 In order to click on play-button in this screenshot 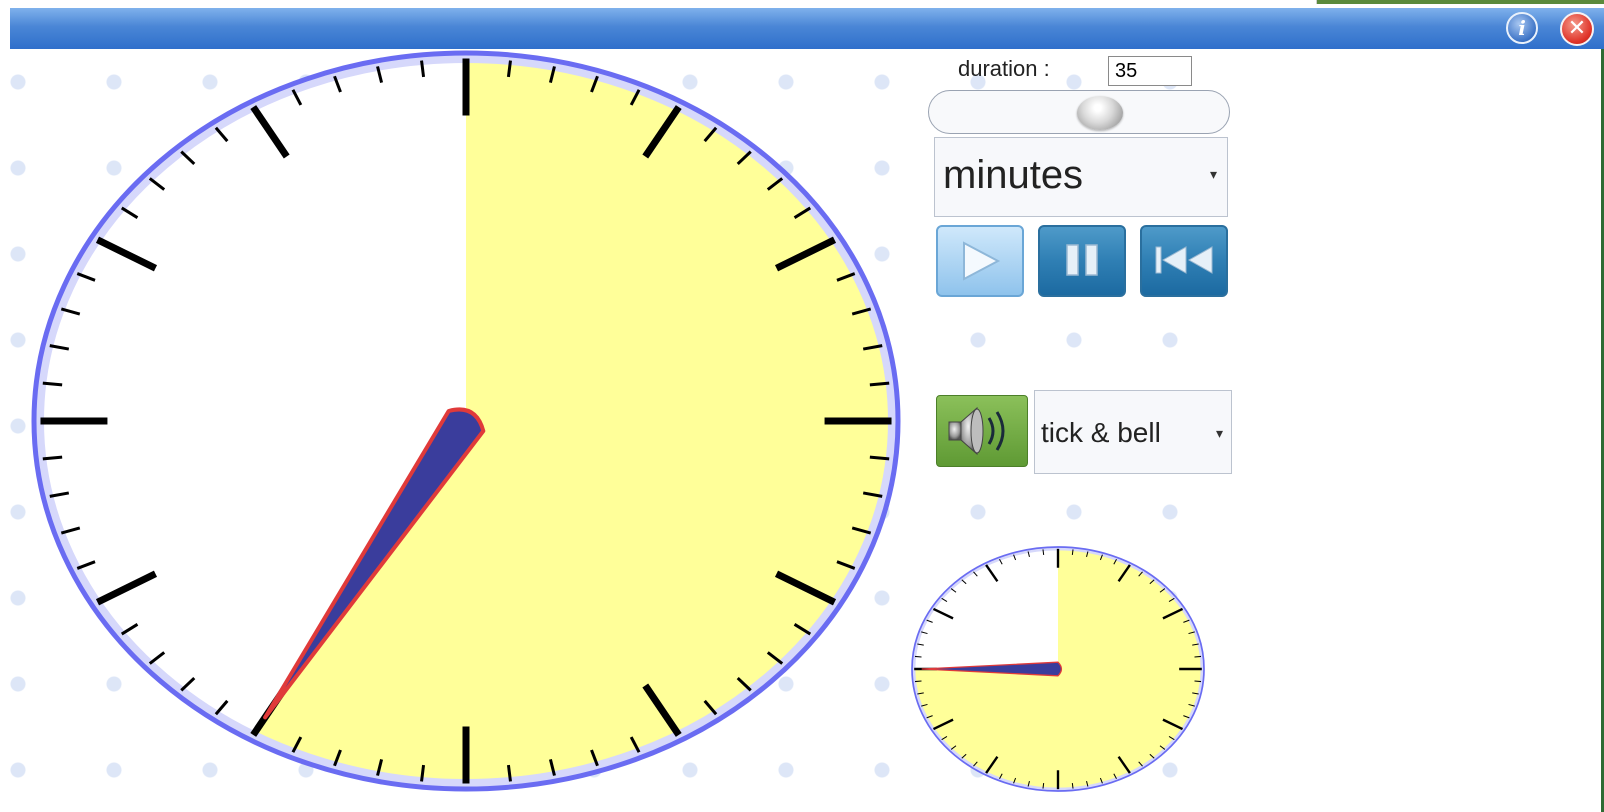, I will do `click(980, 261)`.